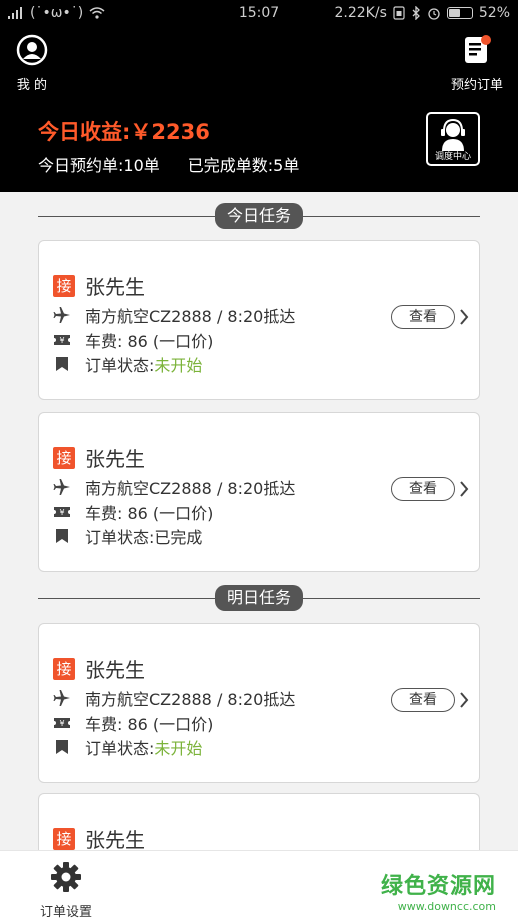  I want to click on tomorrow-section-header: 明日任务, so click(259, 598).